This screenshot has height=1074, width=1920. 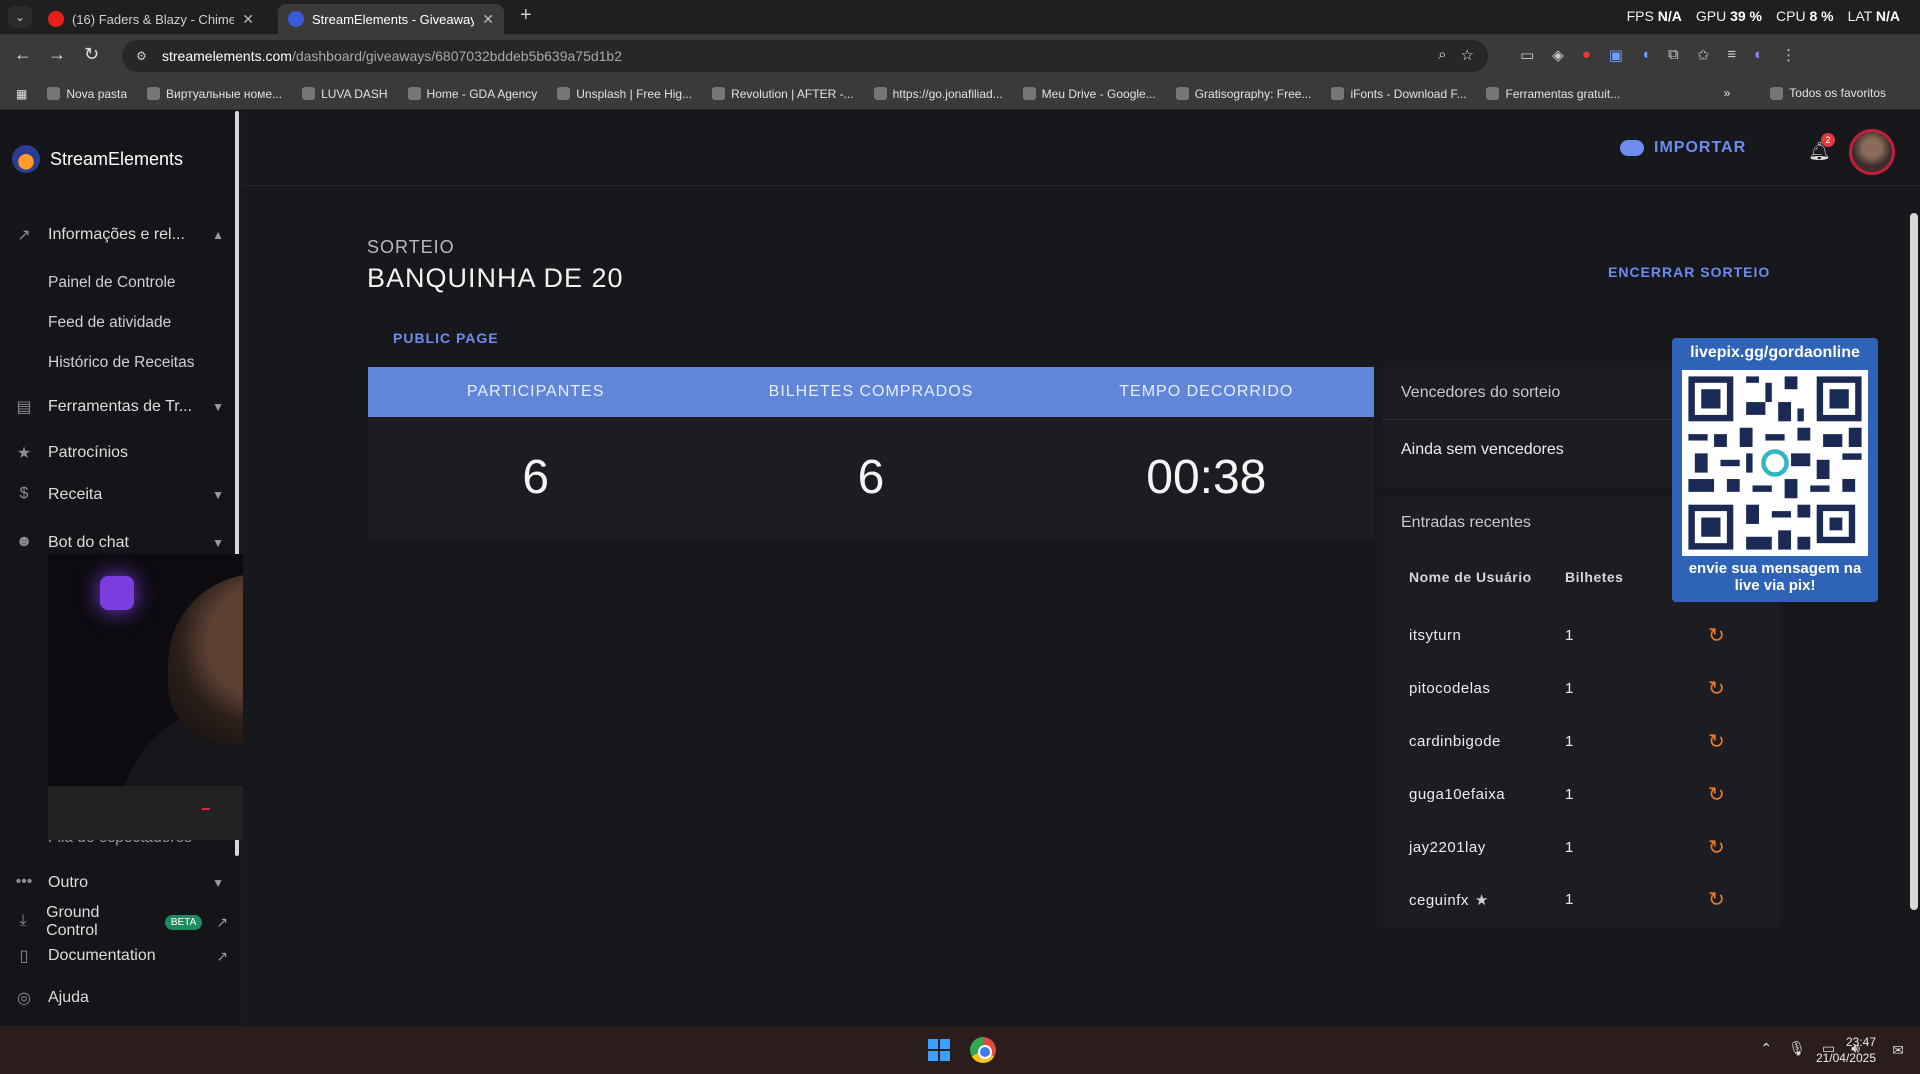 What do you see at coordinates (109, 323) in the screenshot?
I see `sidebar-item-activity-feed: Feed de atividade` at bounding box center [109, 323].